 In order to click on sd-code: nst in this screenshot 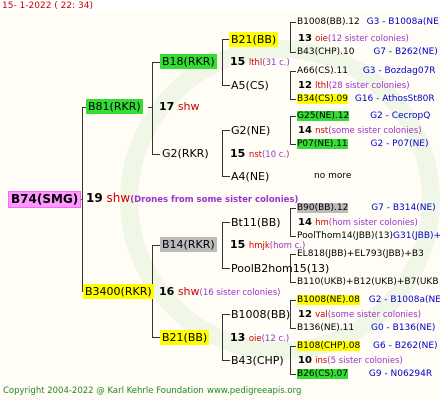, I will do `click(255, 155)`.